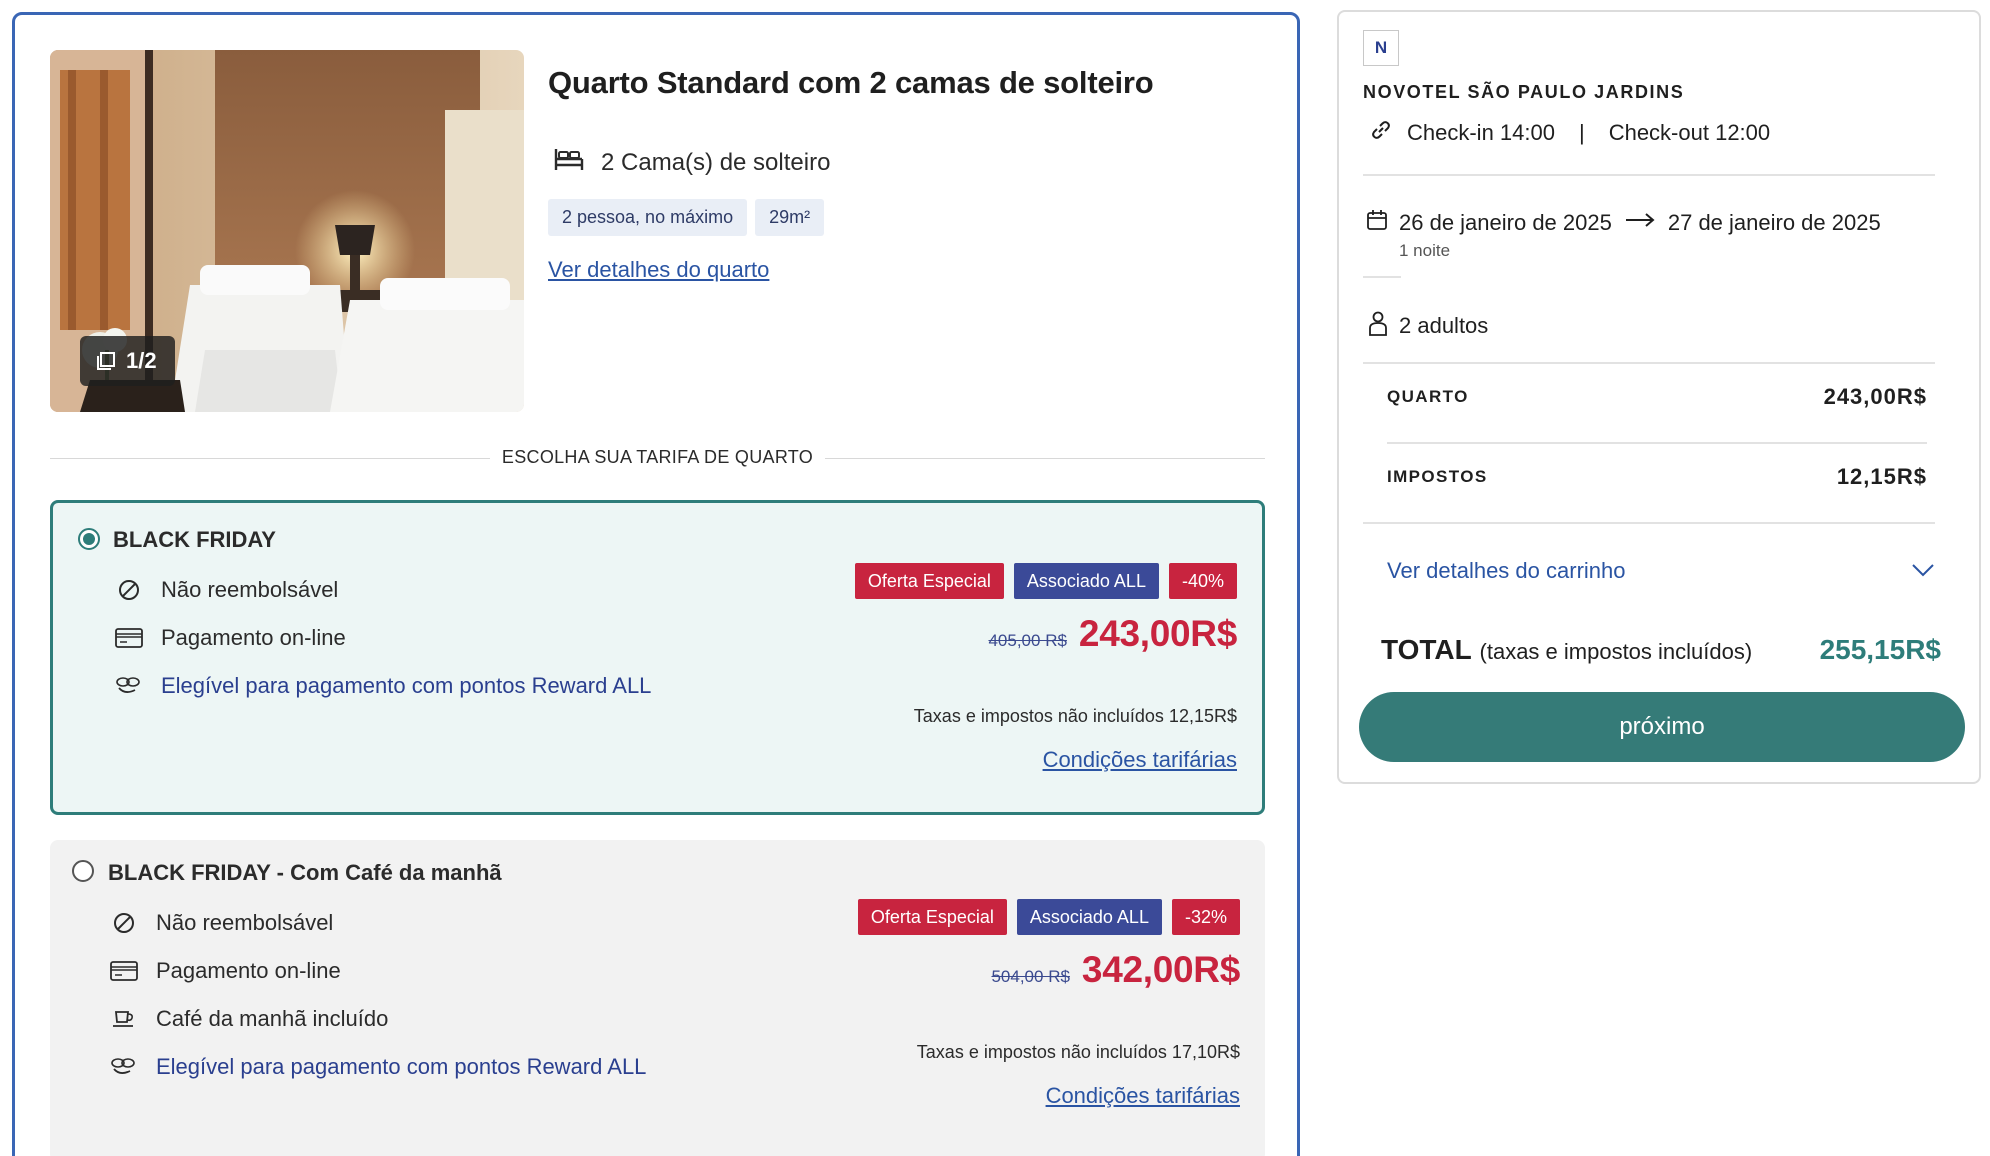  What do you see at coordinates (658, 270) in the screenshot?
I see `room-details-link: Ver detalhes do quarto` at bounding box center [658, 270].